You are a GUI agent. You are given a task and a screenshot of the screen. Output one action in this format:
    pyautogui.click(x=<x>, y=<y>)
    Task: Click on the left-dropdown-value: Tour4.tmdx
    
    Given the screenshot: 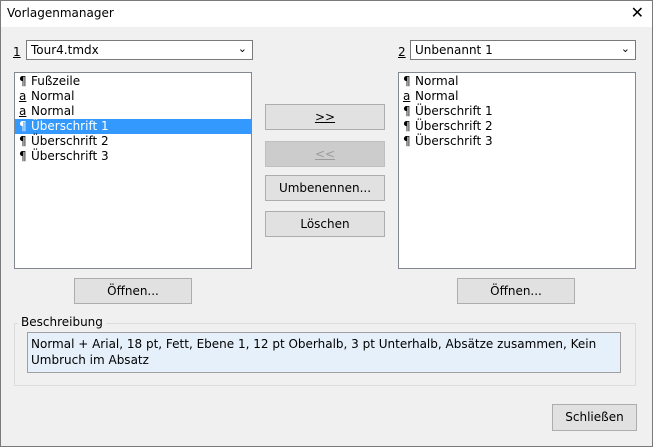 What is the action you would take?
    pyautogui.click(x=65, y=50)
    